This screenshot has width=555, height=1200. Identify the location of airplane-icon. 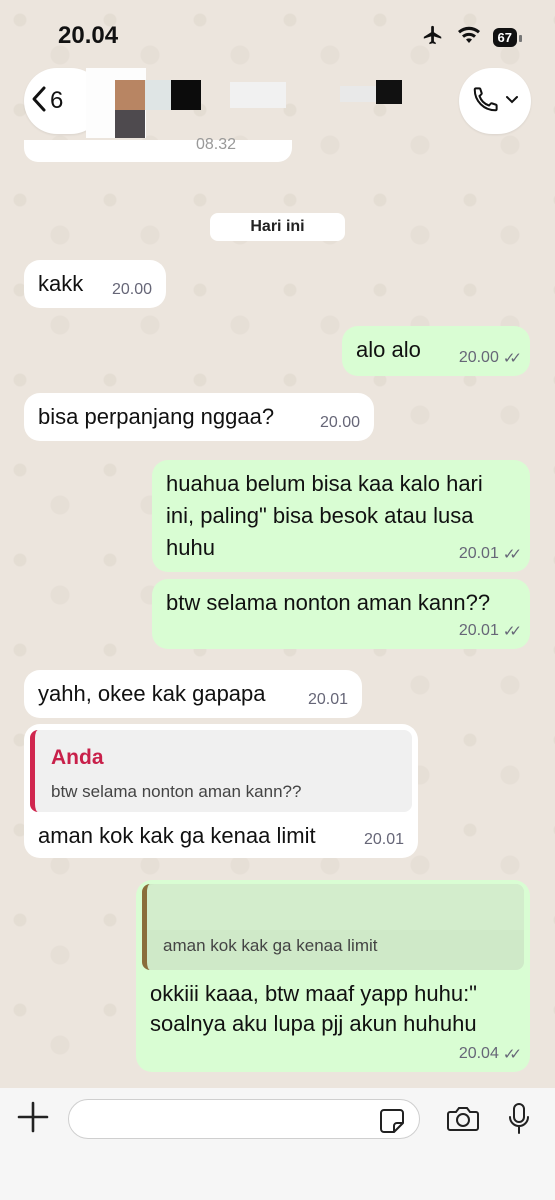
(433, 37).